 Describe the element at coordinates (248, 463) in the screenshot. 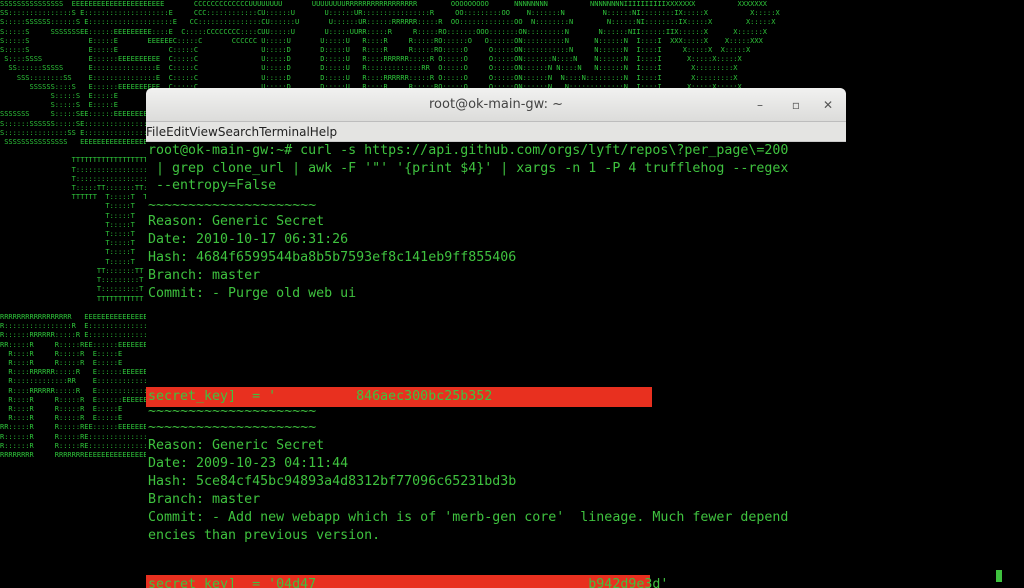

I see `terminal-line: Date: 2009-10-23 04:11:44` at that location.